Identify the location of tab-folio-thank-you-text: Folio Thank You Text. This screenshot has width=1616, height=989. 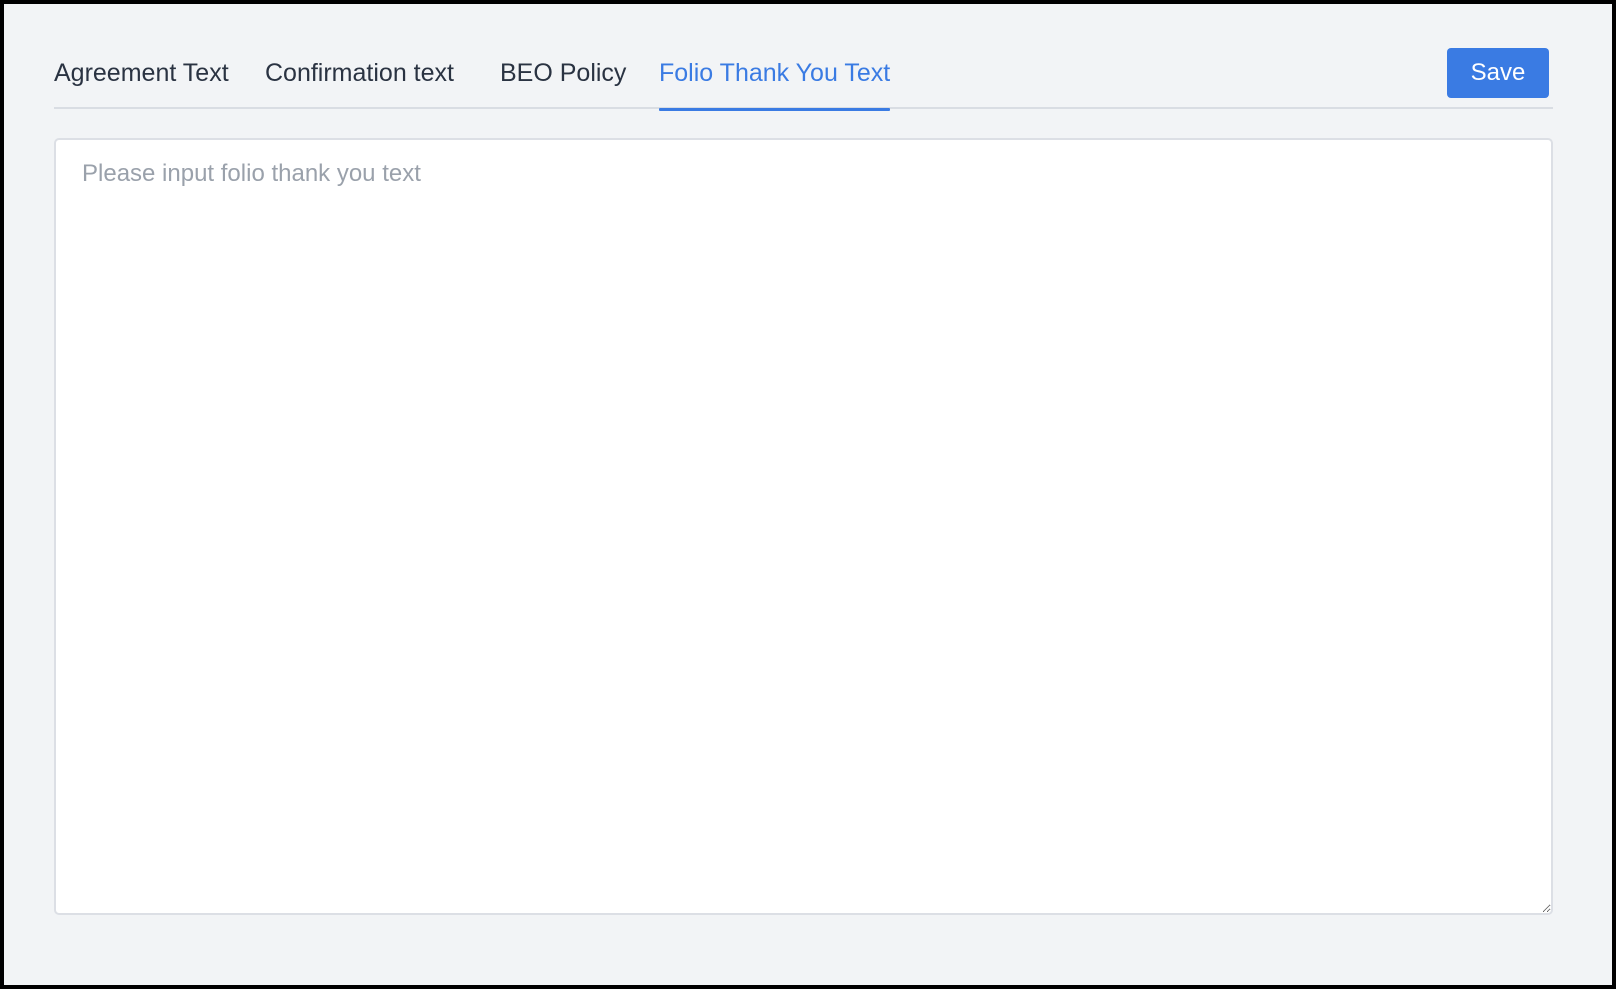
(775, 84).